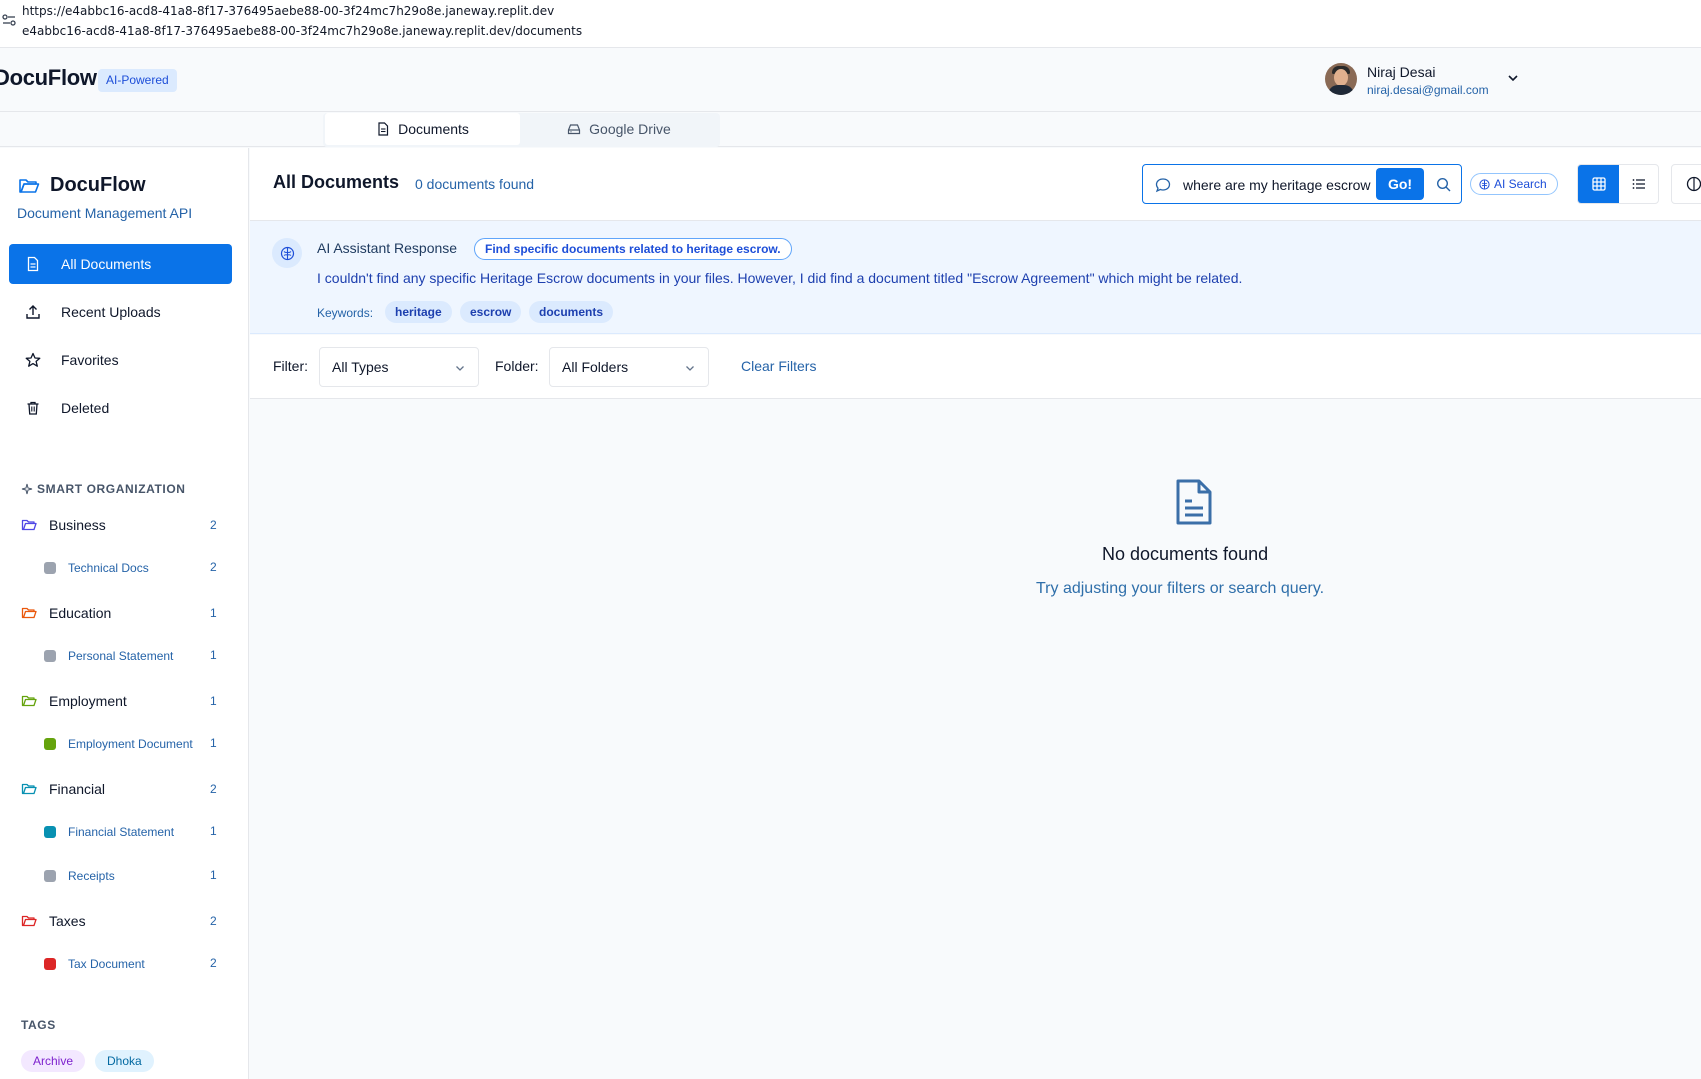  I want to click on search-icon, so click(1443, 184).